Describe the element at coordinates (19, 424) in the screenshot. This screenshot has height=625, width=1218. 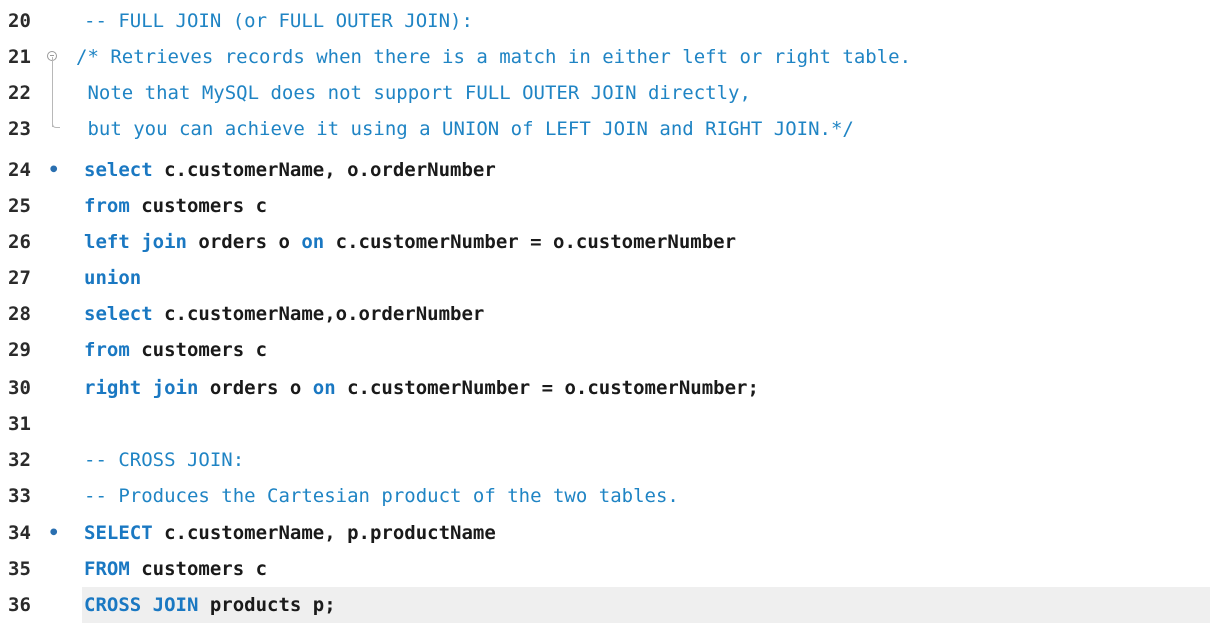
I see `line-number: 31` at that location.